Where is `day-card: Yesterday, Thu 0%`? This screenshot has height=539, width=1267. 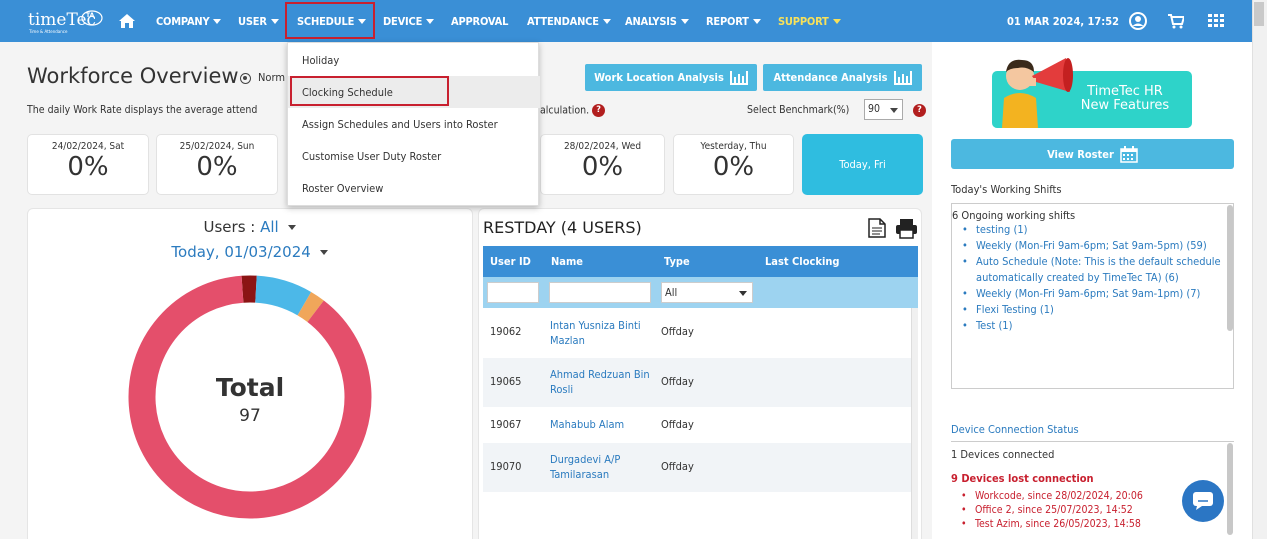 day-card: Yesterday, Thu 0% is located at coordinates (733, 164).